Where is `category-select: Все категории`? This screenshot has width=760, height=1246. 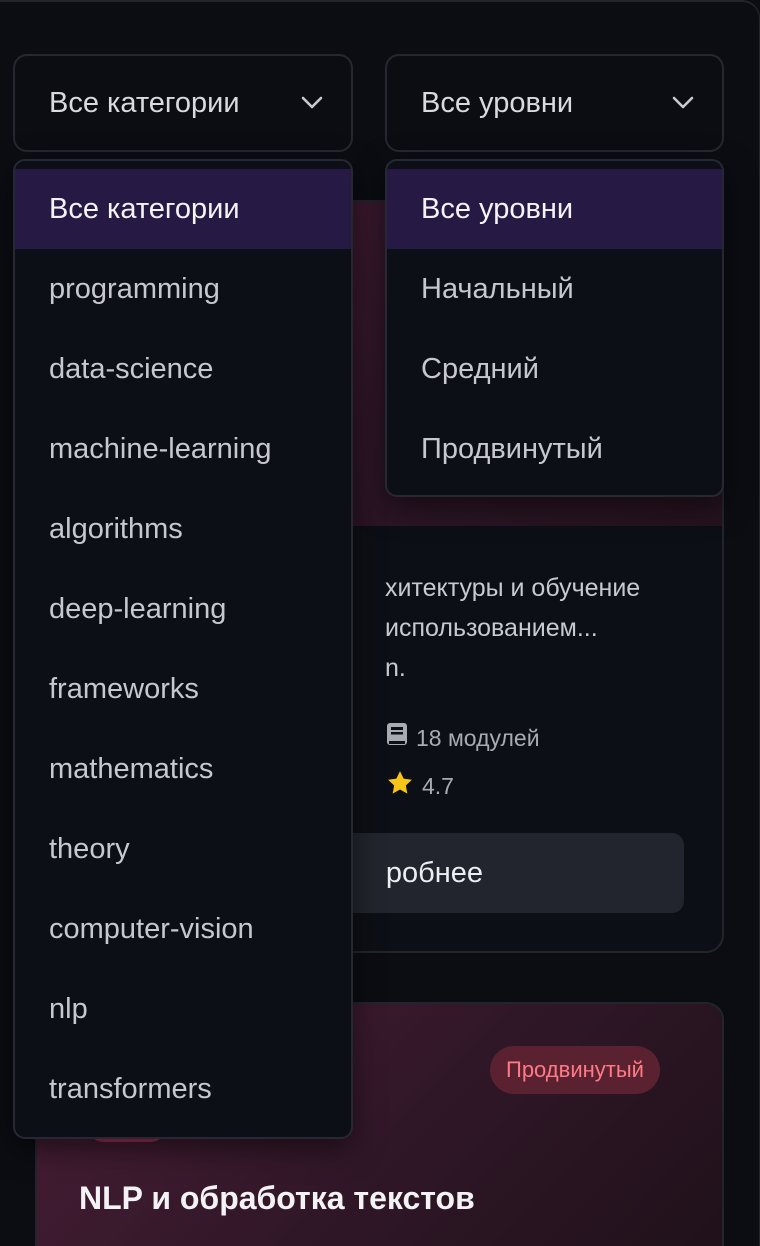
category-select: Все категории is located at coordinates (183, 103).